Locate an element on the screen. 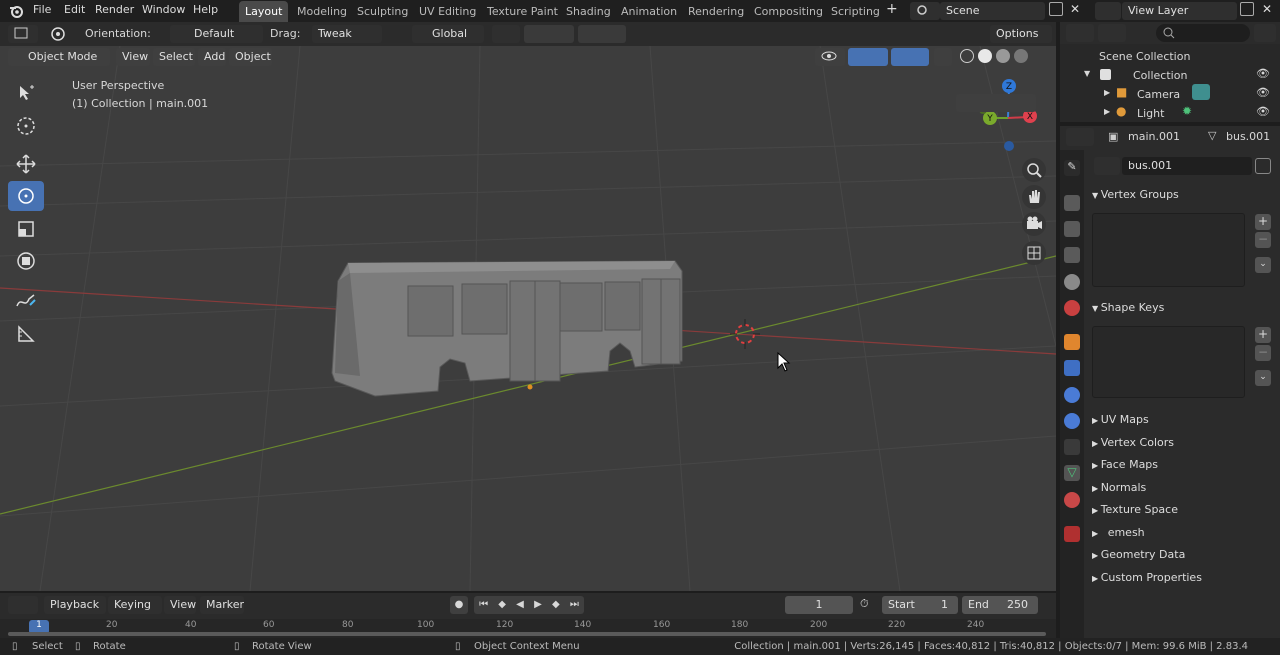  snap-icon is located at coordinates (549, 34).